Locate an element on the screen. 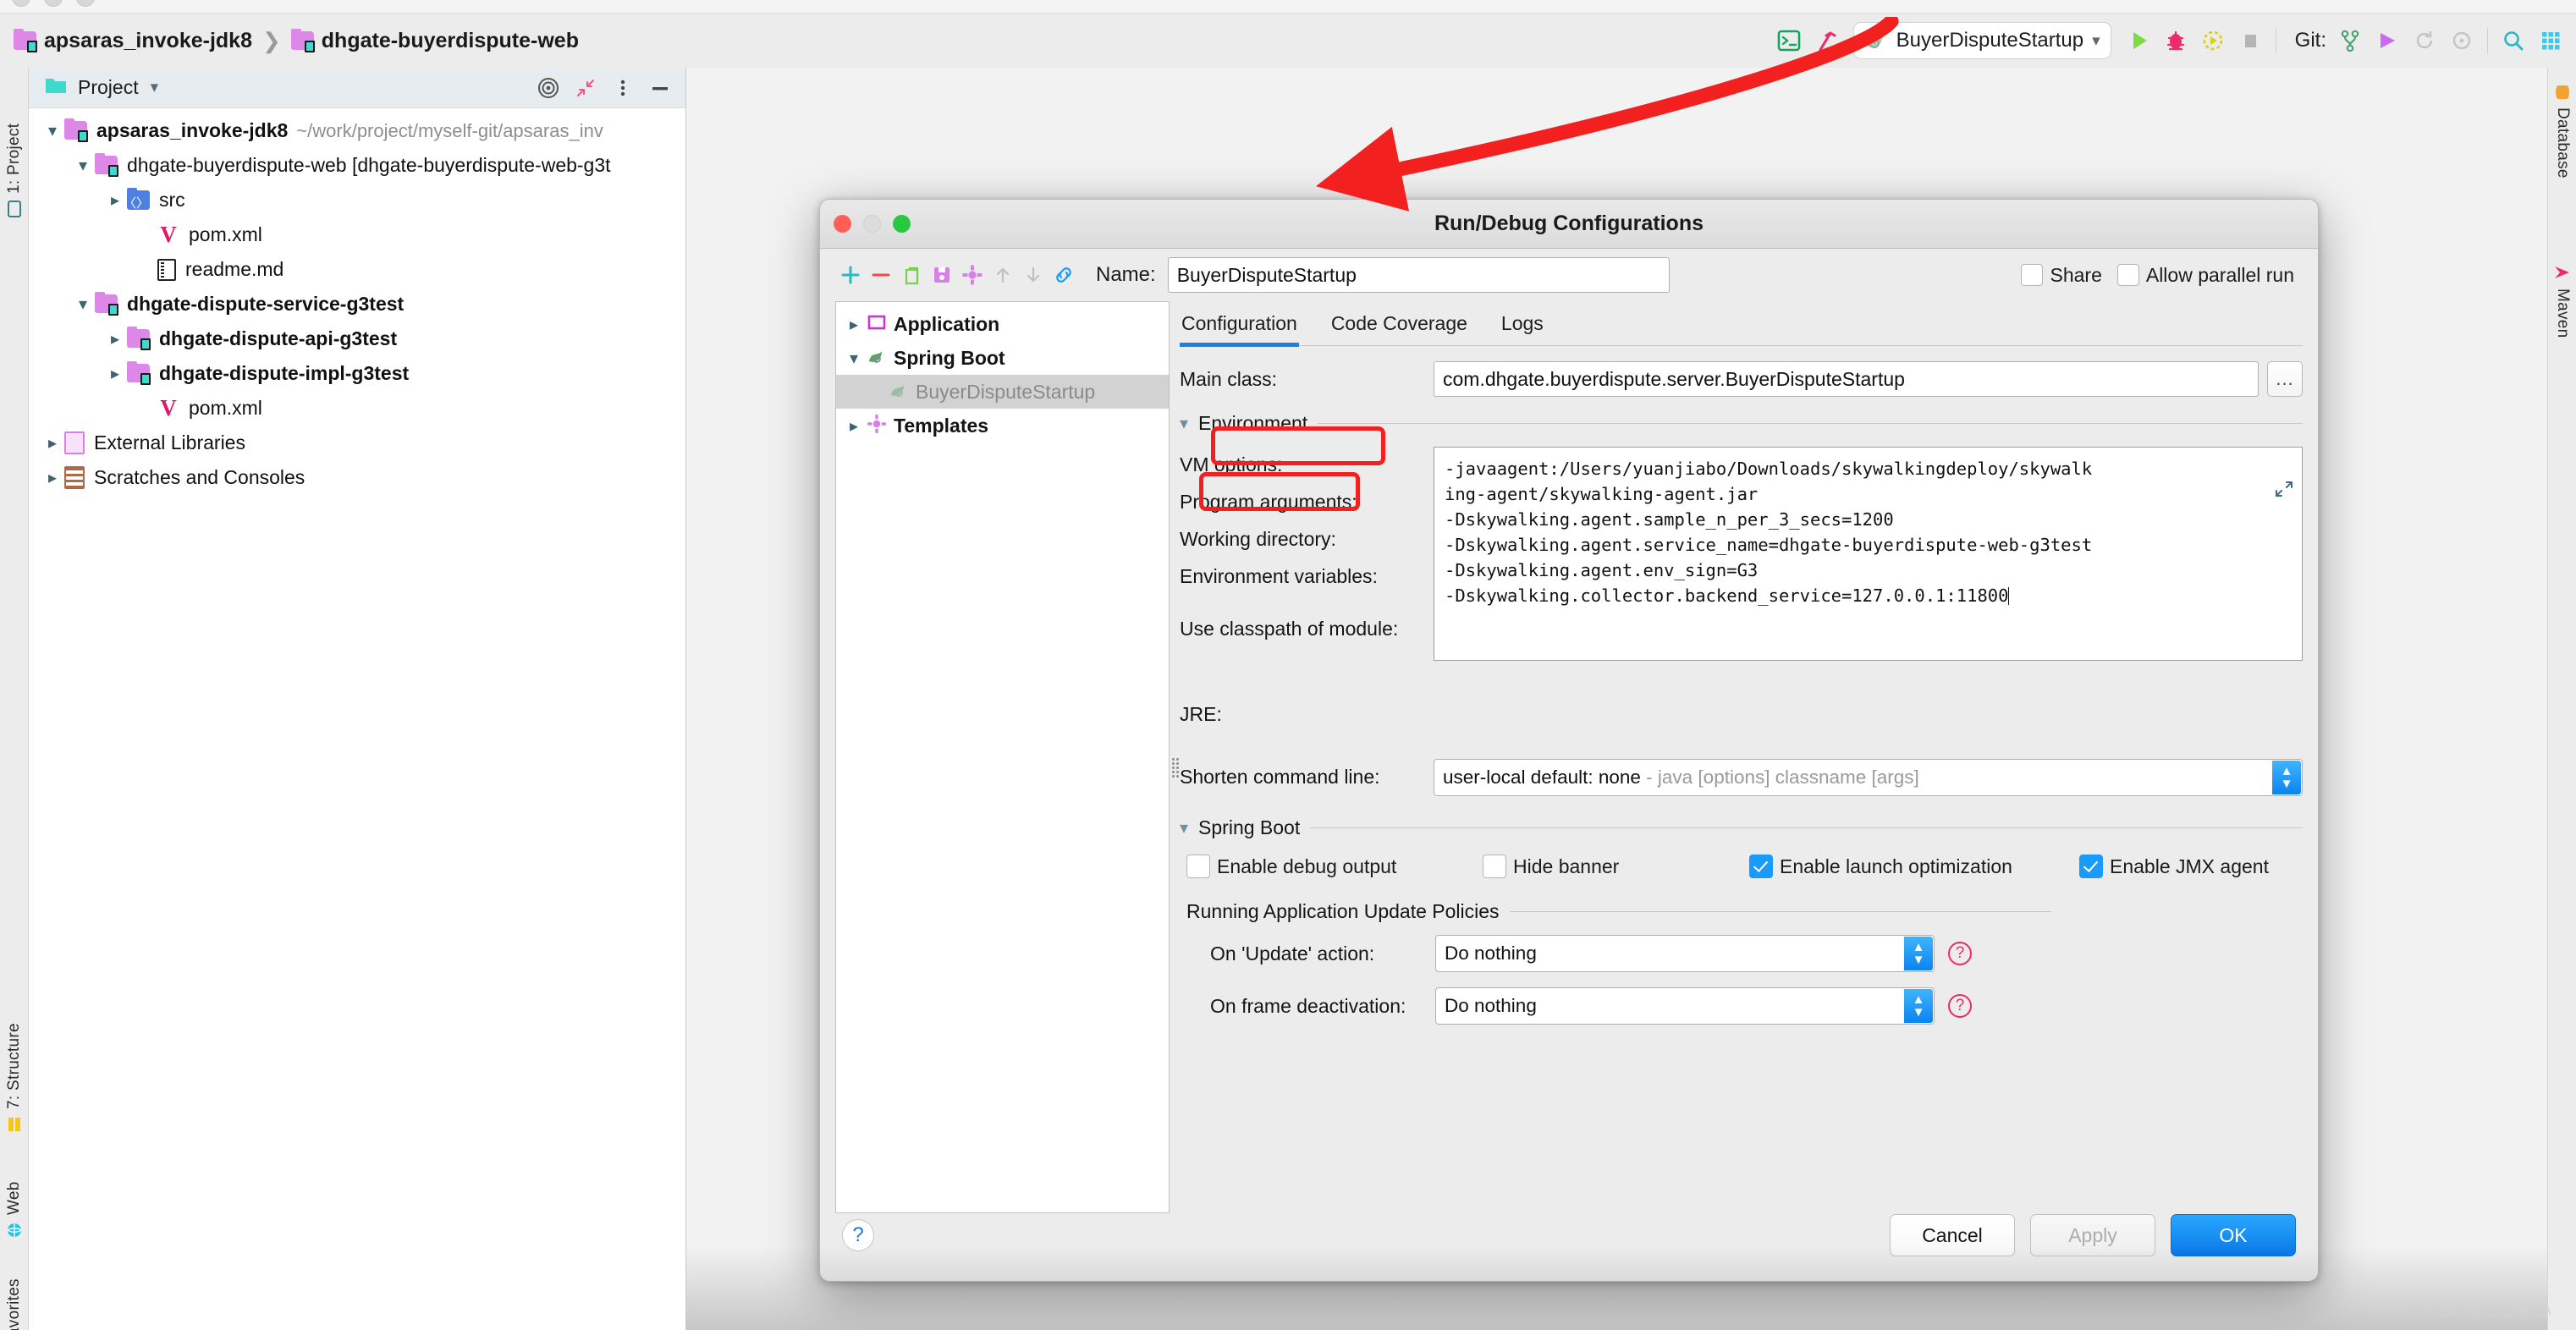 The height and width of the screenshot is (1330, 2576). tree-row: ▸ dhgate-dispute-impl-g3test is located at coordinates (357, 373).